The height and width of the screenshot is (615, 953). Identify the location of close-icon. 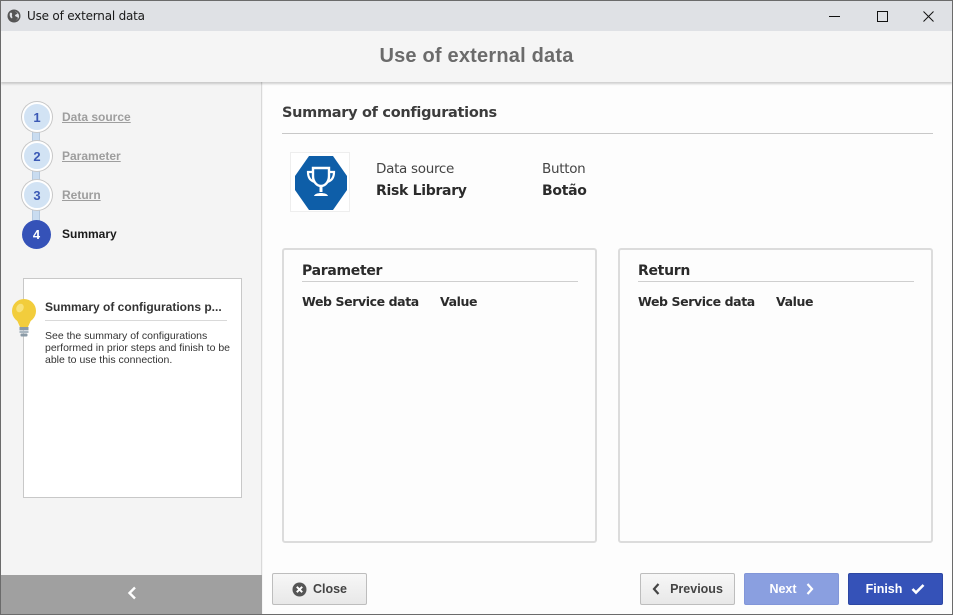
(928, 16).